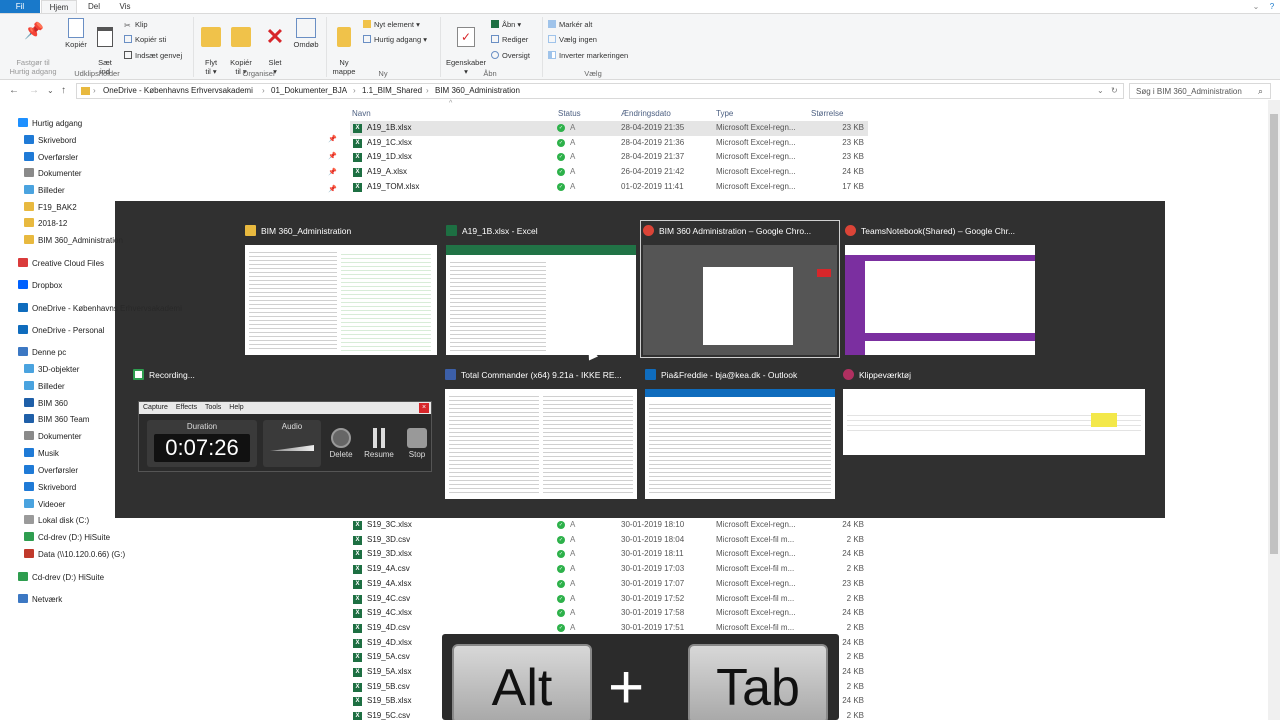  I want to click on tree-item: BIM 360, so click(46, 403).